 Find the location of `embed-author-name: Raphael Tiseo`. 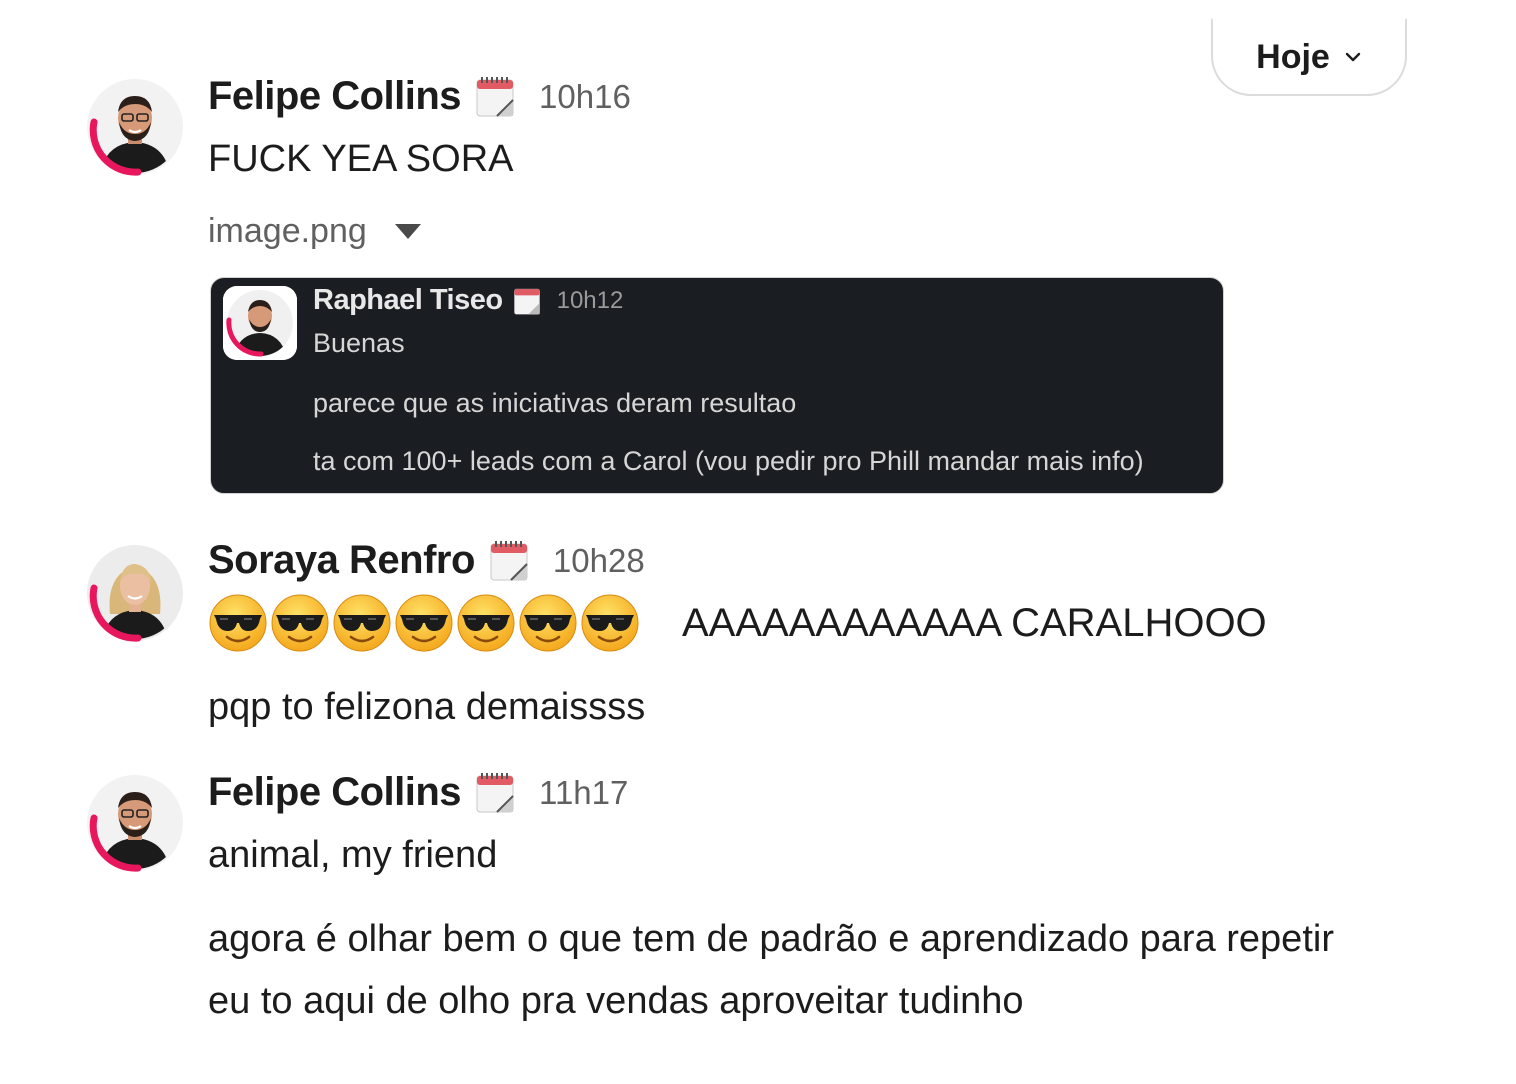

embed-author-name: Raphael Tiseo is located at coordinates (408, 300).